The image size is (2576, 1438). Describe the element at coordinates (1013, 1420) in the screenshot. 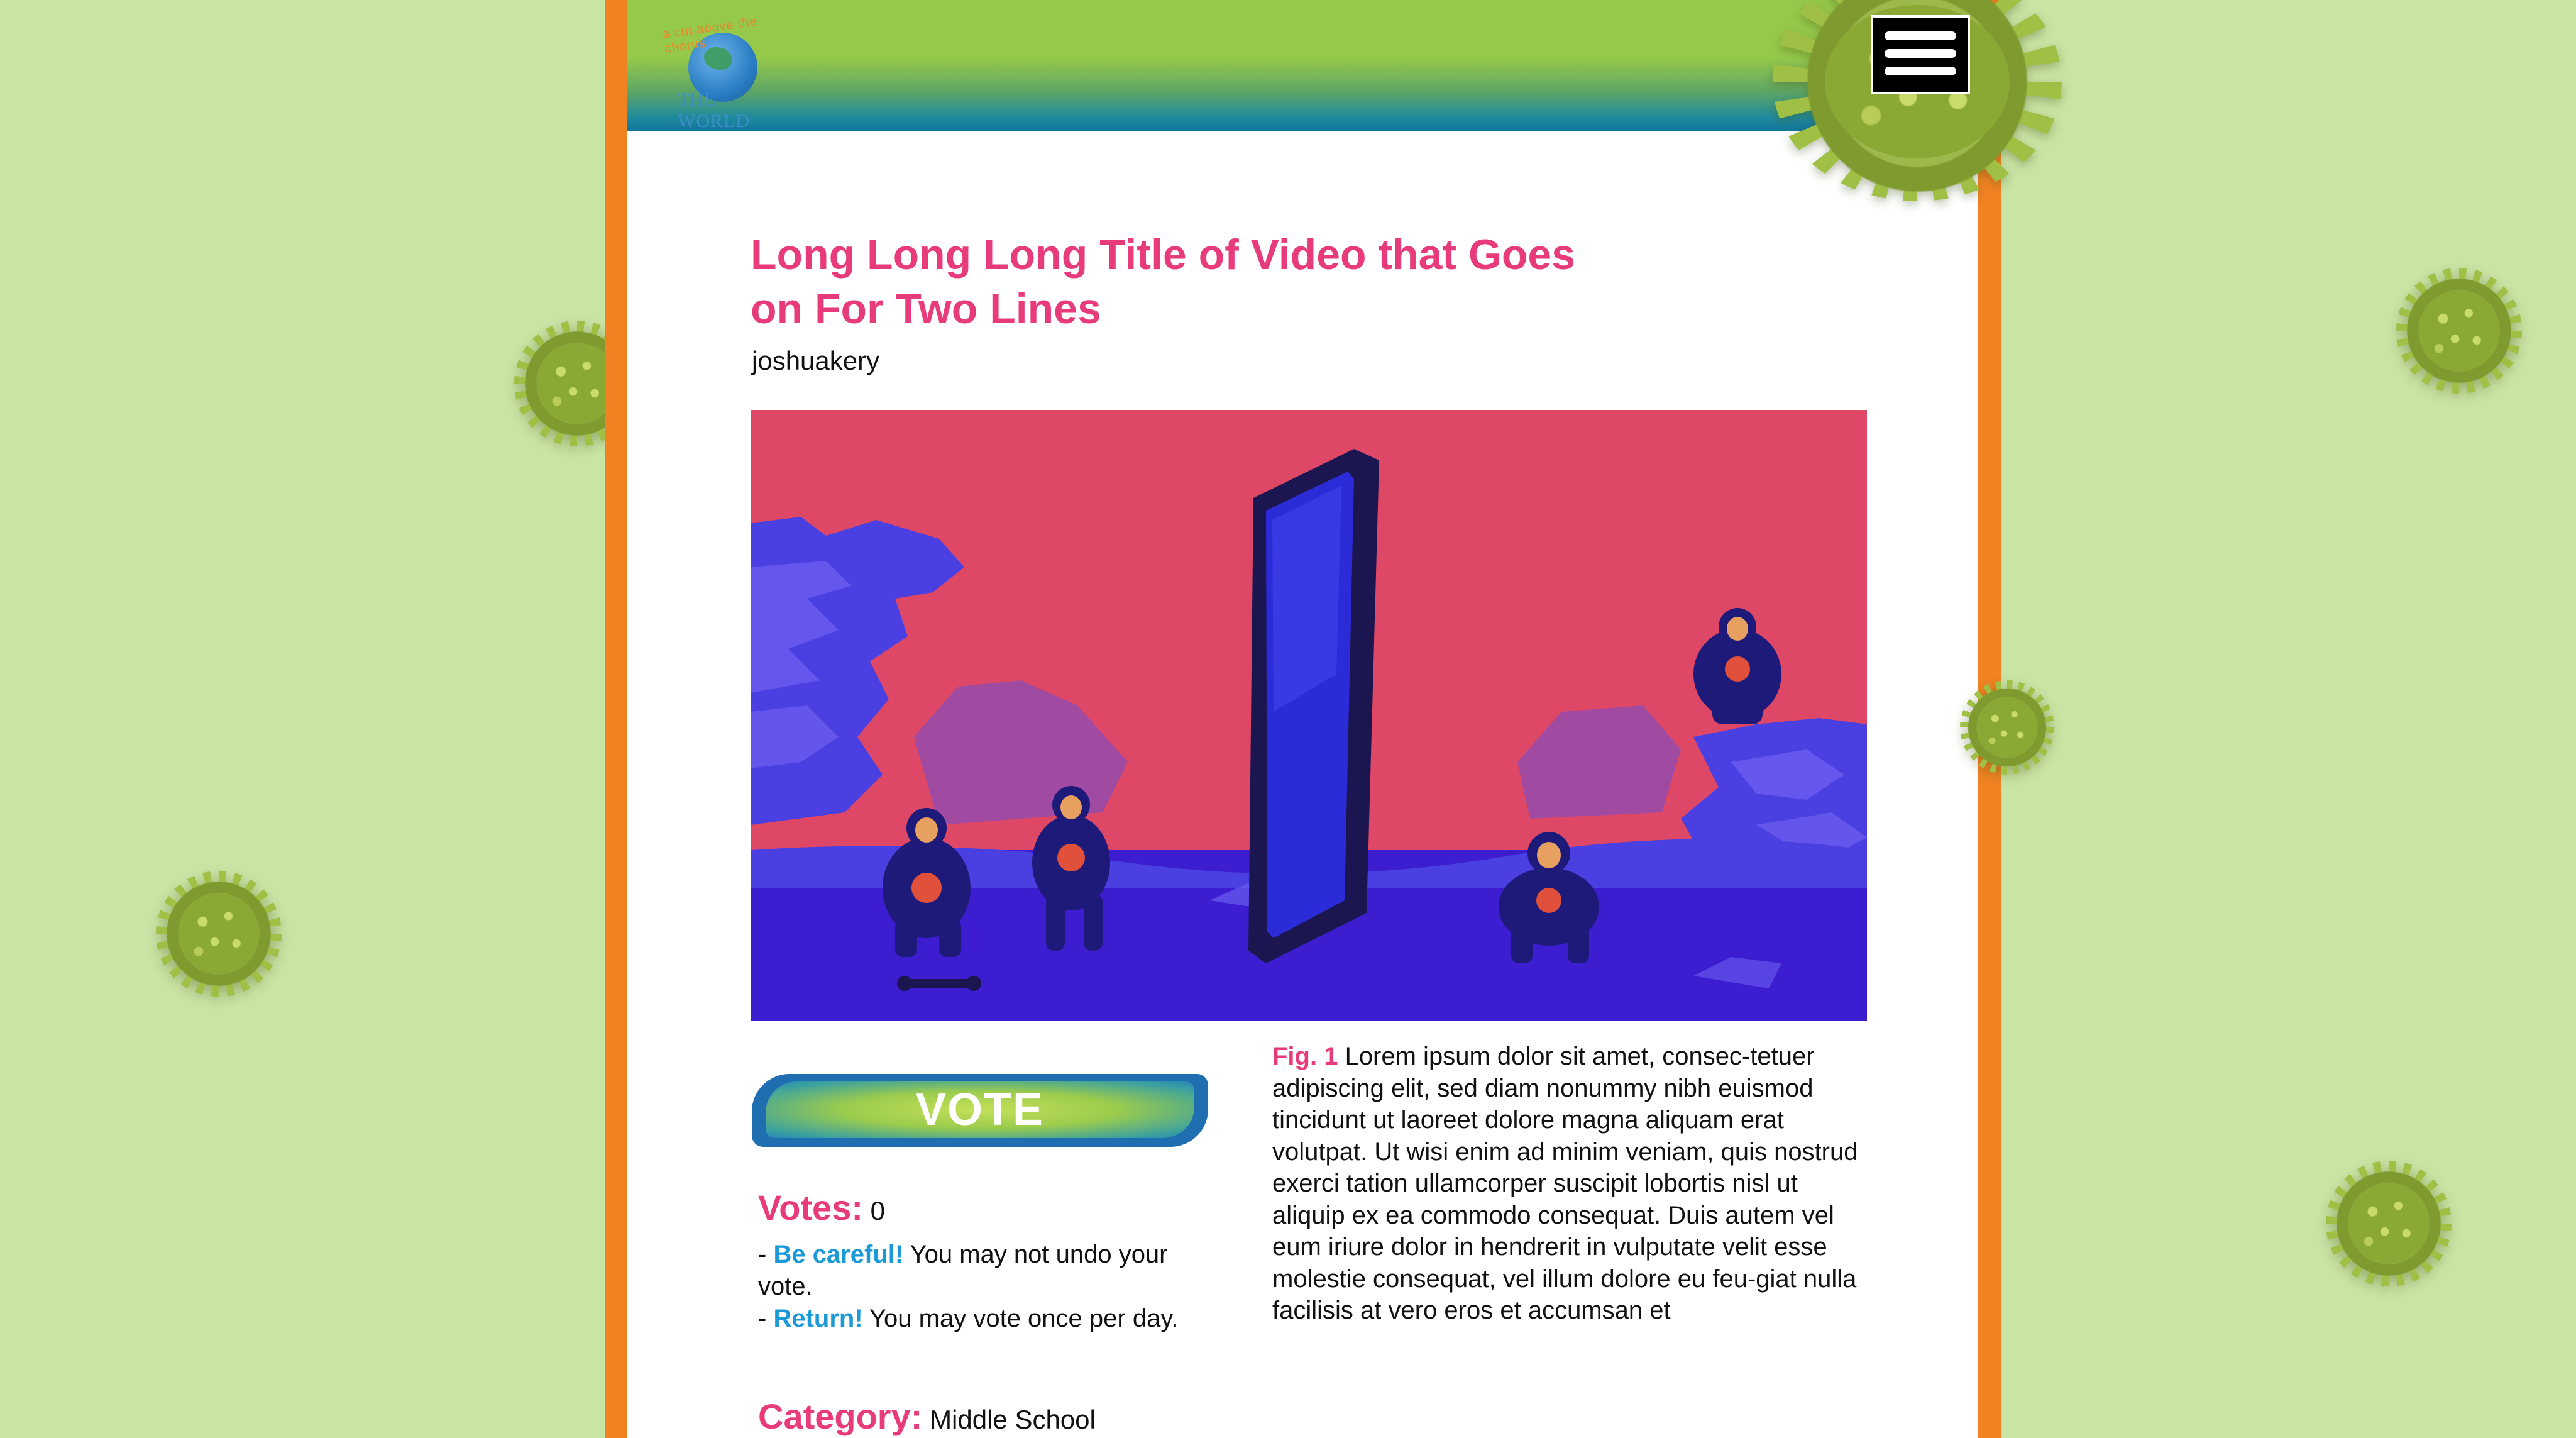

I see `category-value: Middle School` at that location.